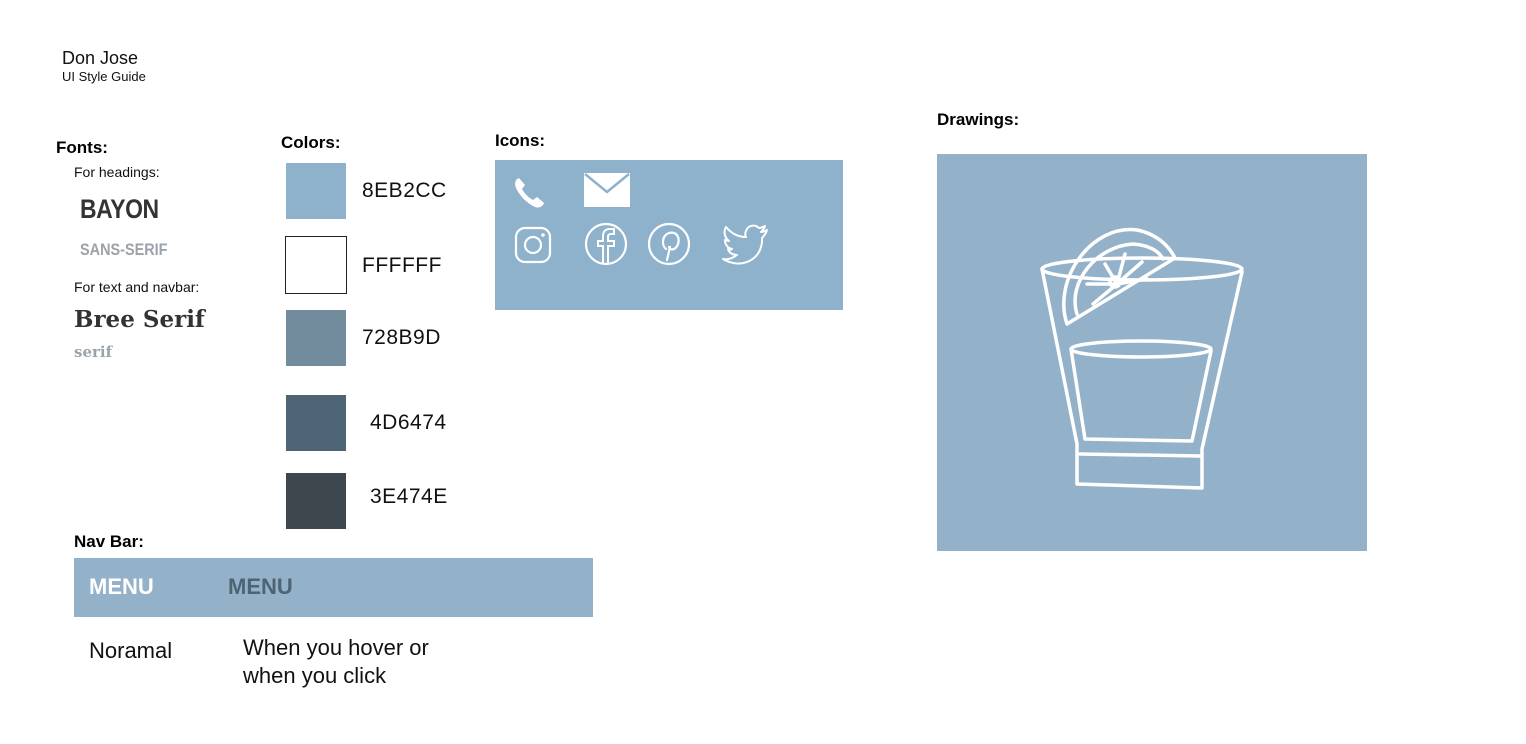 This screenshot has width=1526, height=744. Describe the element at coordinates (1142, 358) in the screenshot. I see `tequila-glass-drawing` at that location.